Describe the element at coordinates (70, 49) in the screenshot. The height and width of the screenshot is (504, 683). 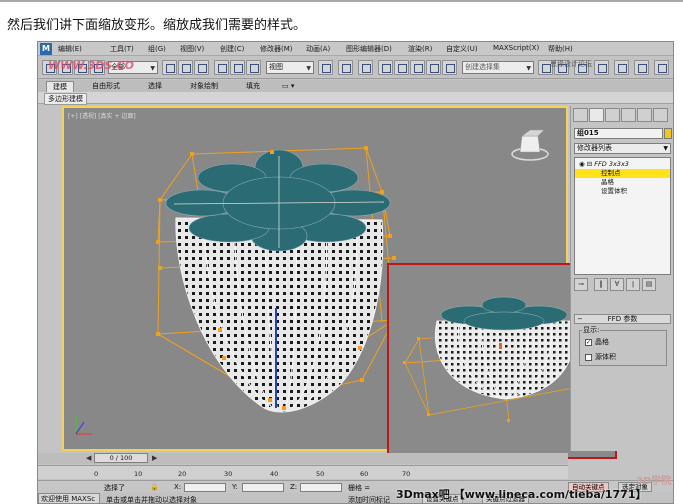
I see `menu-edit: 编辑(E)` at that location.